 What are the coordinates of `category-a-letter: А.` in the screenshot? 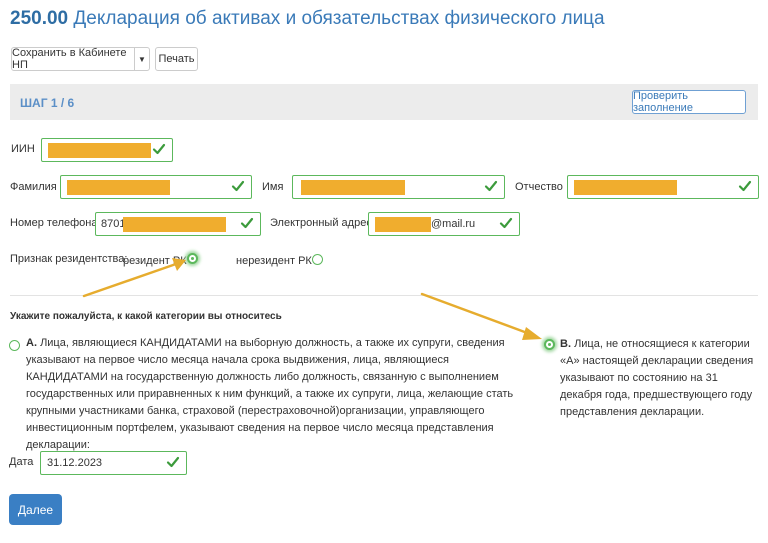 It's located at (31, 343).